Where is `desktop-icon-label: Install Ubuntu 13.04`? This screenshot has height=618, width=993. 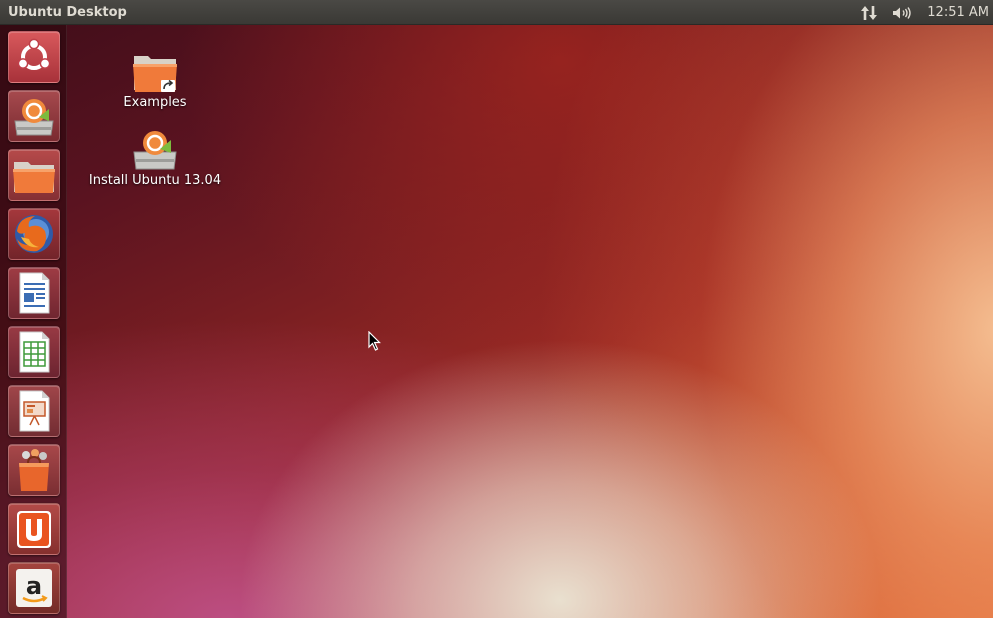 desktop-icon-label: Install Ubuntu 13.04 is located at coordinates (155, 180).